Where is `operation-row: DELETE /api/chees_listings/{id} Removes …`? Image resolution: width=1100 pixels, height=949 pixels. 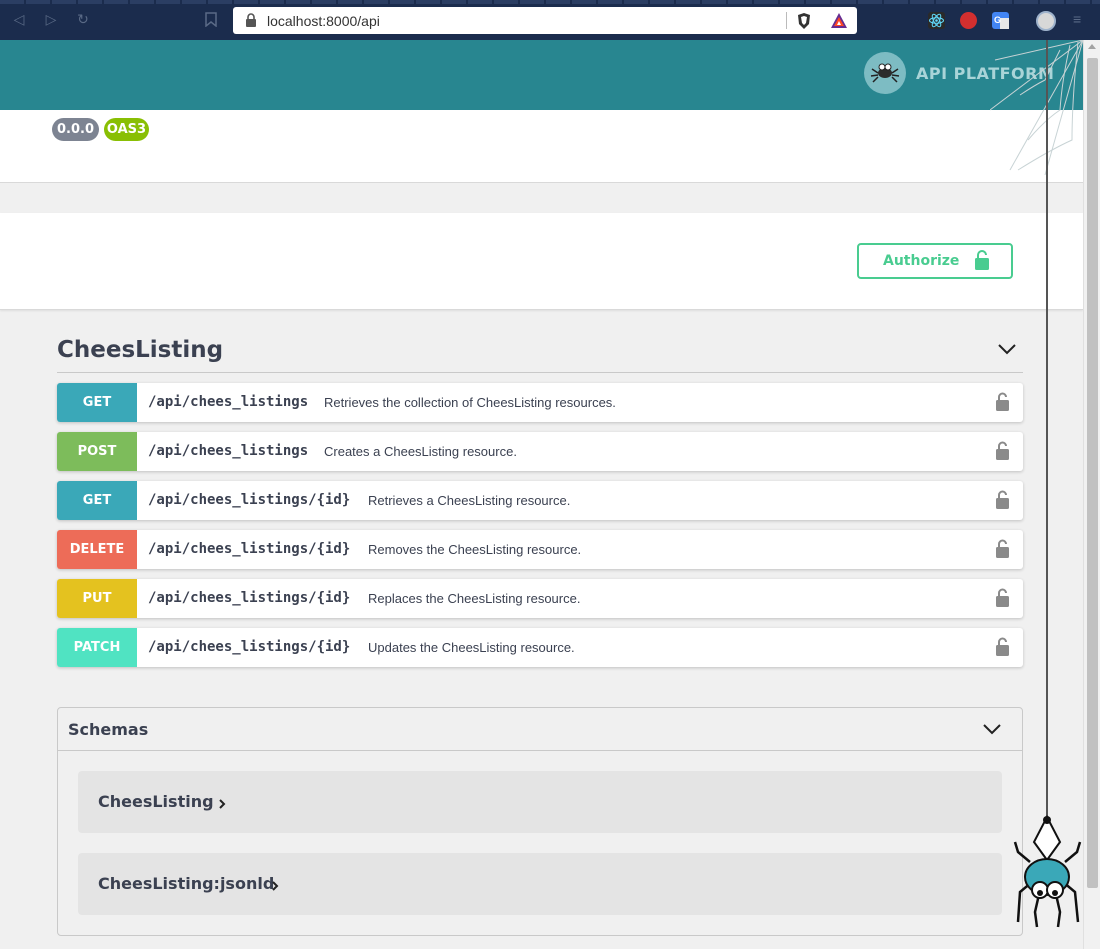
operation-row: DELETE /api/chees_listings/{id} Removes … is located at coordinates (540, 549).